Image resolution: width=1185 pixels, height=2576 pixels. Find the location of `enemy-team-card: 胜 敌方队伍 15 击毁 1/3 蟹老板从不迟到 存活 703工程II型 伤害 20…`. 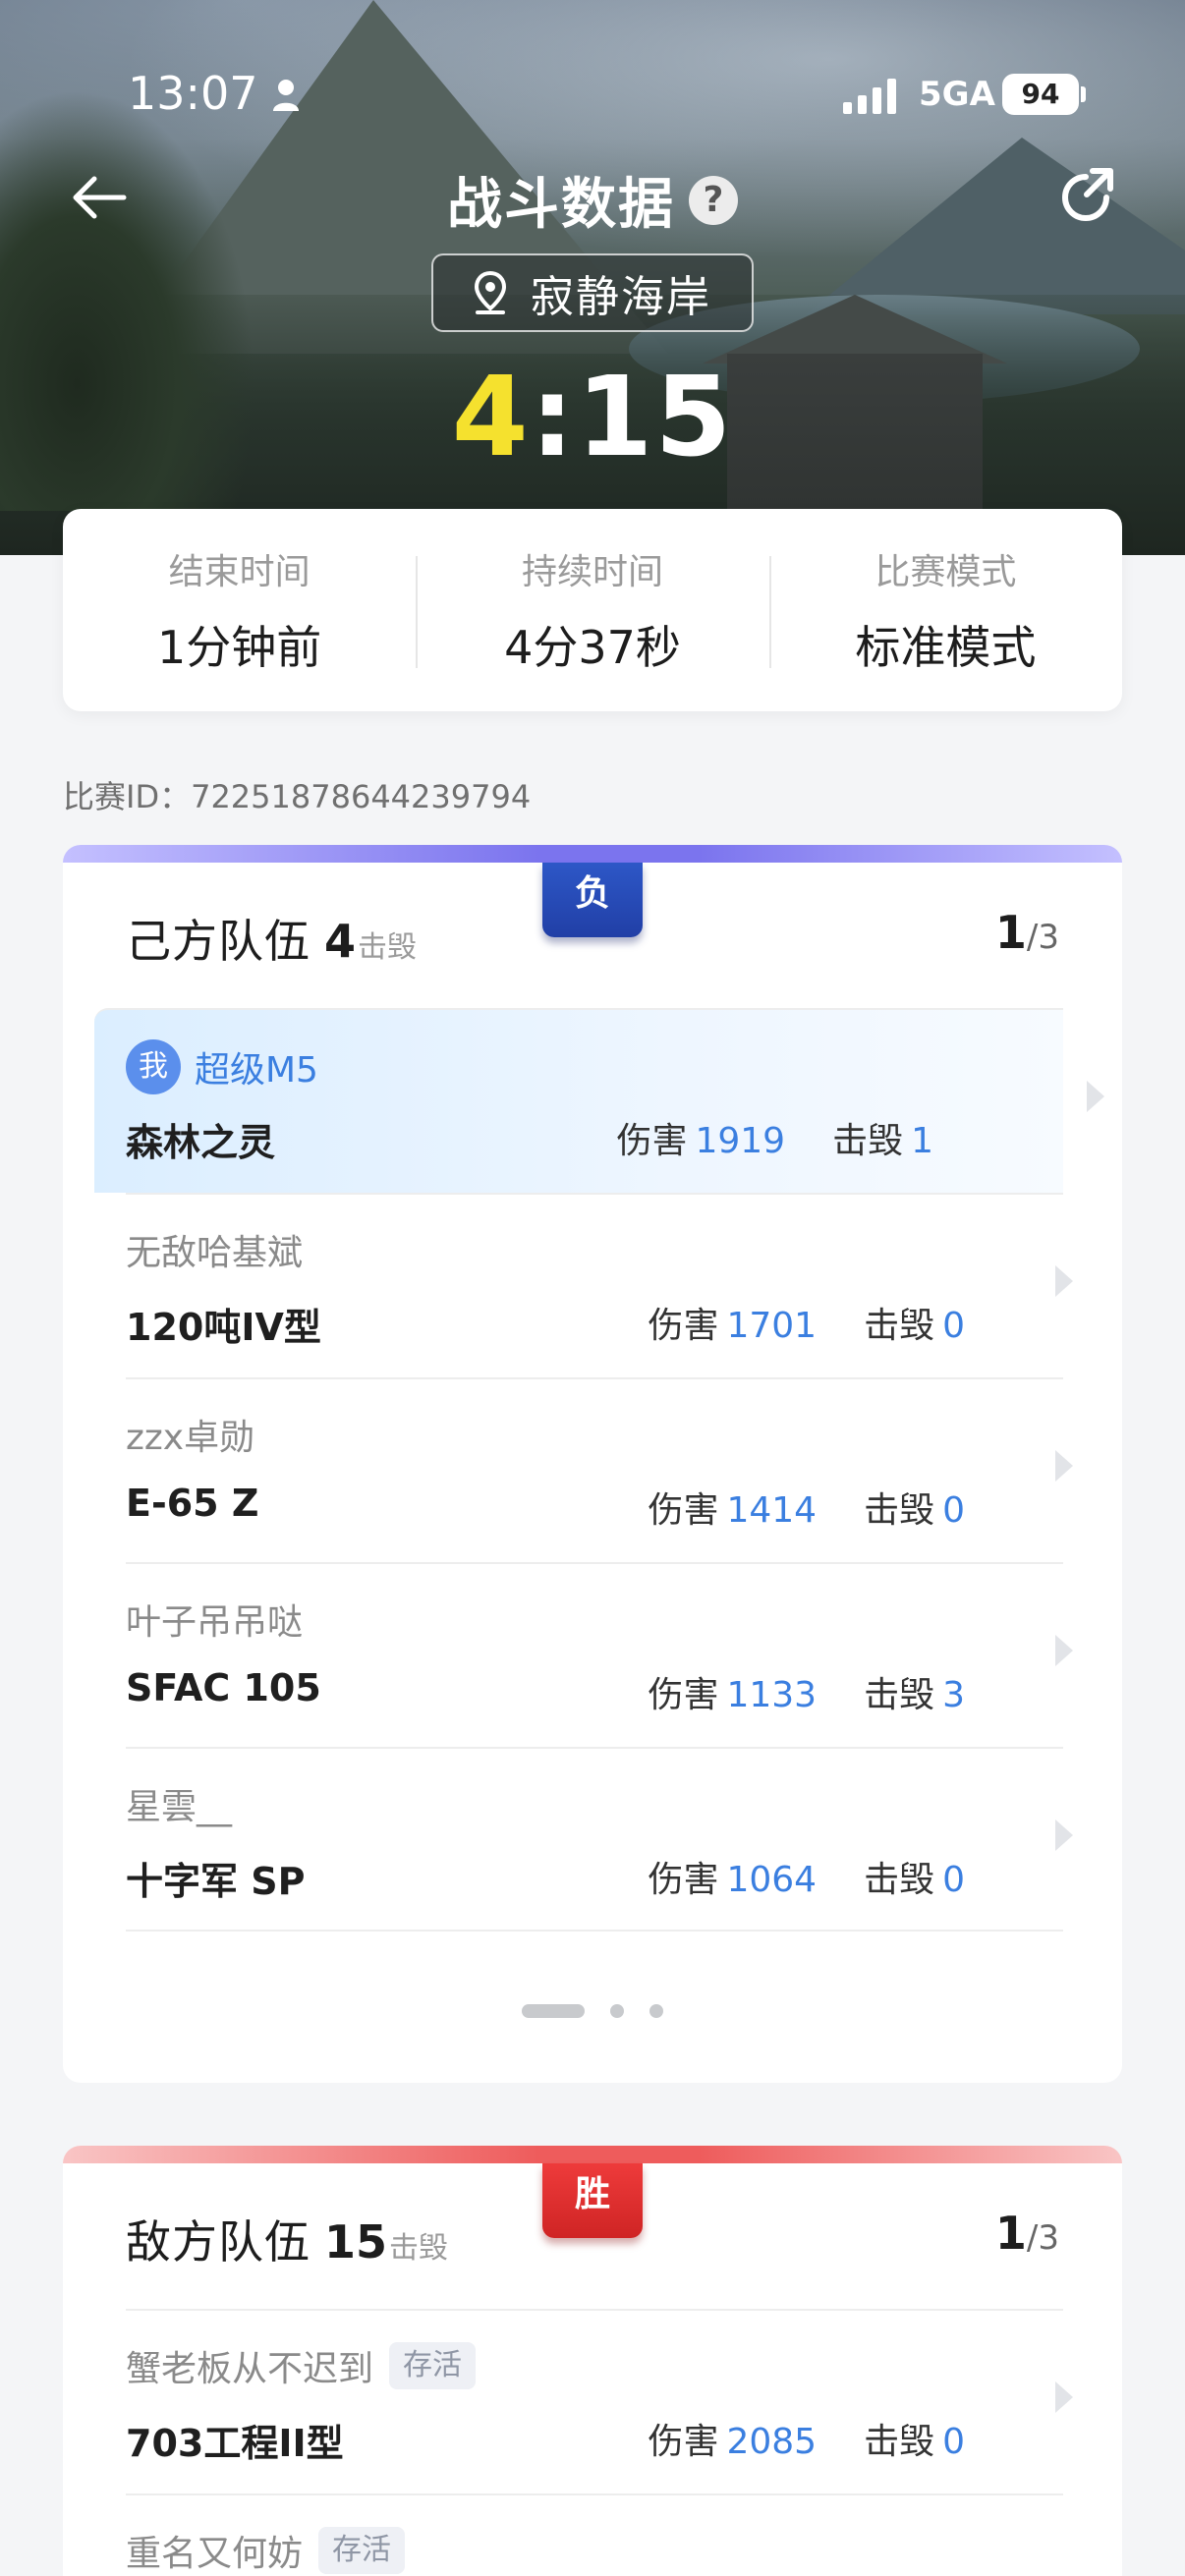

enemy-team-card: 胜 敌方队伍 15 击毁 1/3 蟹老板从不迟到 存活 703工程II型 伤害 20… is located at coordinates (592, 2361).